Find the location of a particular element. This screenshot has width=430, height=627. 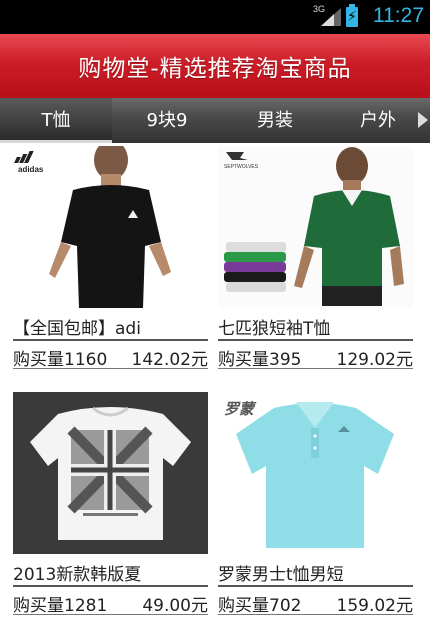

scroll-right-icon is located at coordinates (422, 120).